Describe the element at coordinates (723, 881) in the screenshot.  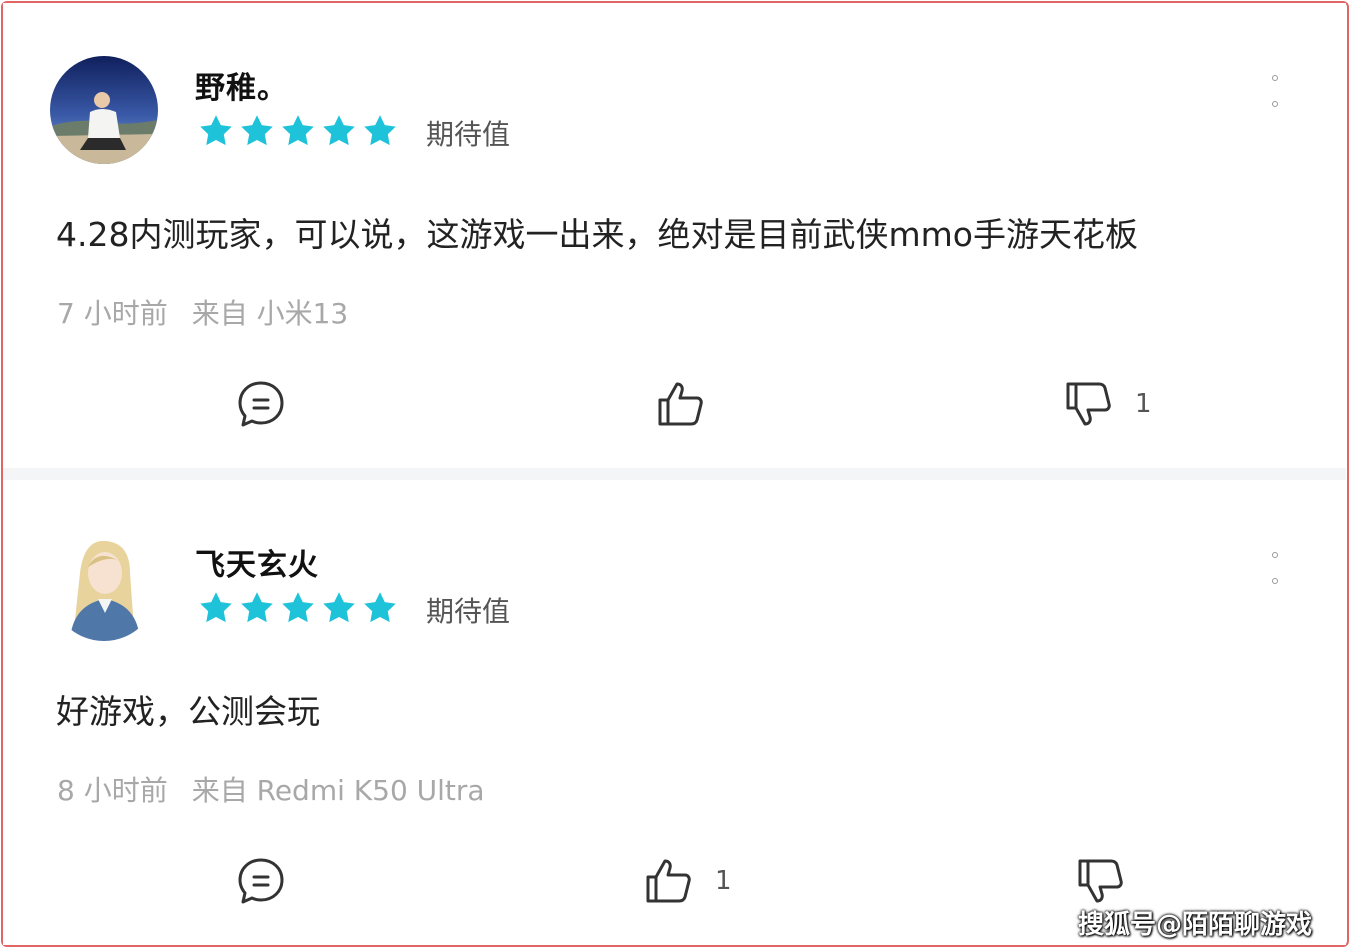
I see `like-count: 1` at that location.